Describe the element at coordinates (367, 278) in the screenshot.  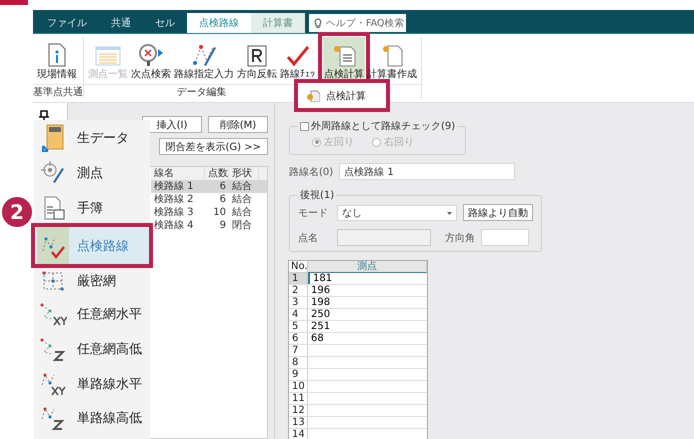
I see `grid-cell: 181` at that location.